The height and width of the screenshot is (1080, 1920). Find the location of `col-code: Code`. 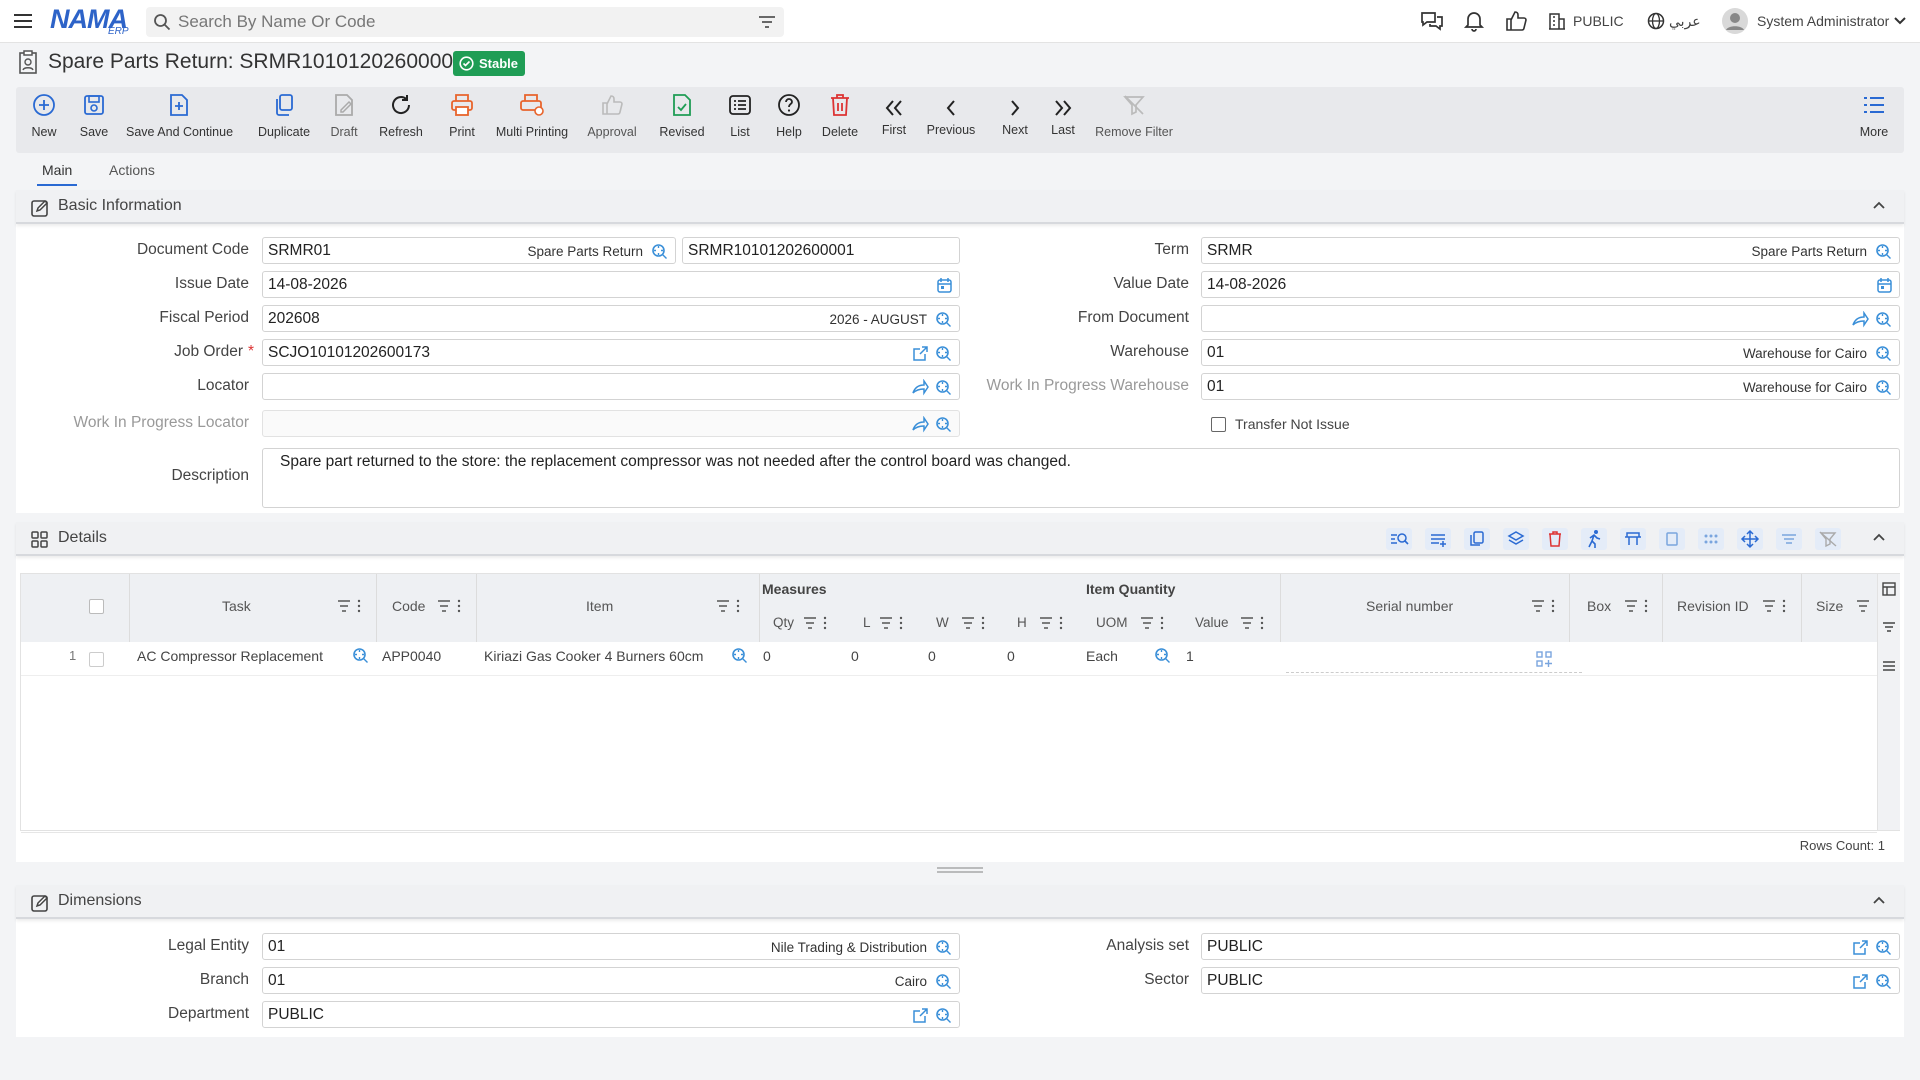

col-code: Code is located at coordinates (408, 606).